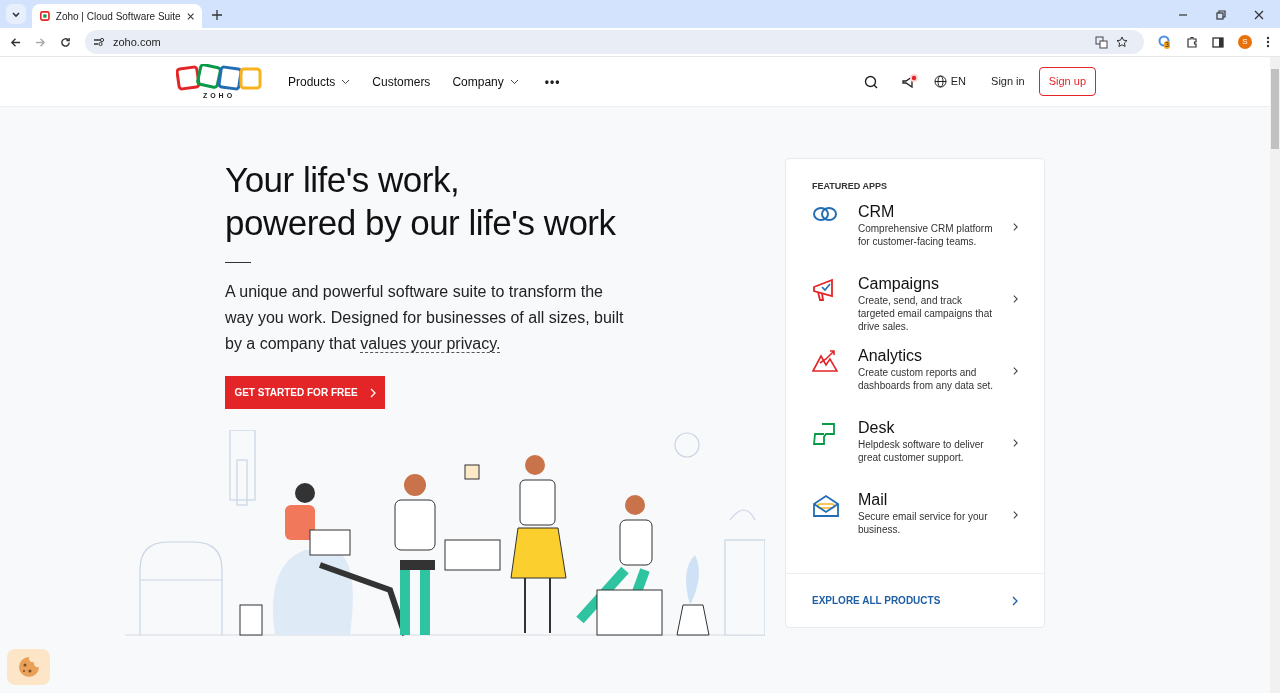 Image resolution: width=1280 pixels, height=693 pixels. Describe the element at coordinates (826, 505) in the screenshot. I see `envelope-icon` at that location.